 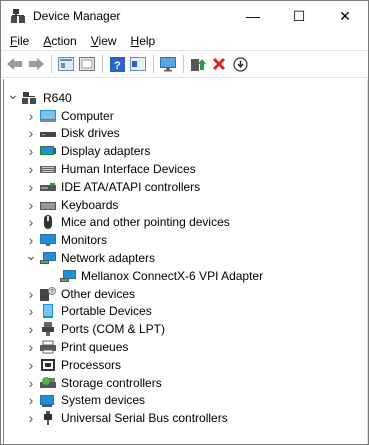 What do you see at coordinates (108, 258) in the screenshot?
I see `tree-node-label: Network adapters` at bounding box center [108, 258].